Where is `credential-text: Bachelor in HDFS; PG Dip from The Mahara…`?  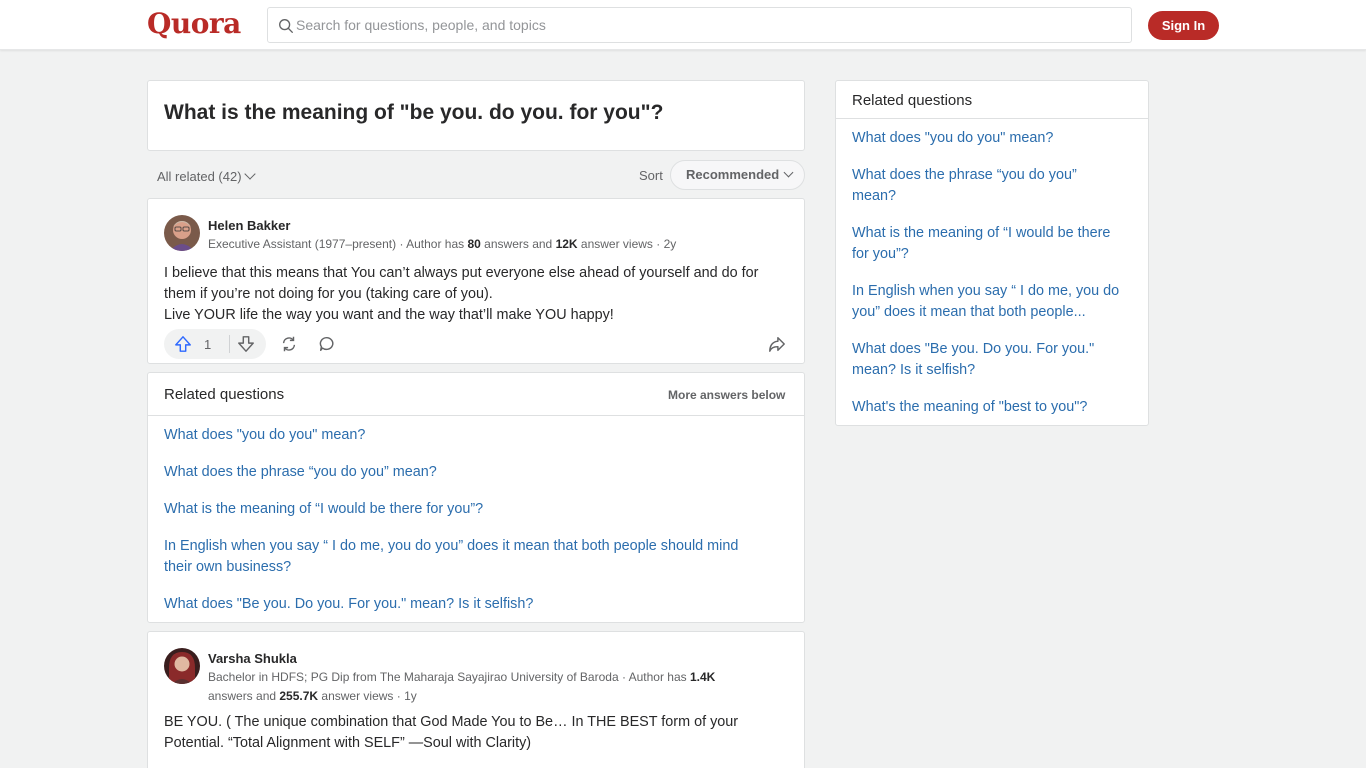 credential-text: Bachelor in HDFS; PG Dip from The Mahara… is located at coordinates (449, 677).